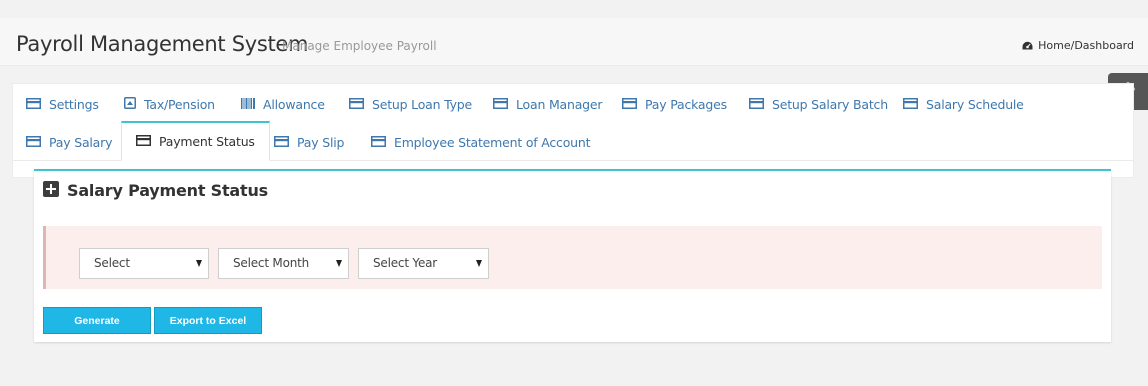 The width and height of the screenshot is (1148, 386). What do you see at coordinates (830, 104) in the screenshot?
I see `tab-label: Setup Salary Batch` at bounding box center [830, 104].